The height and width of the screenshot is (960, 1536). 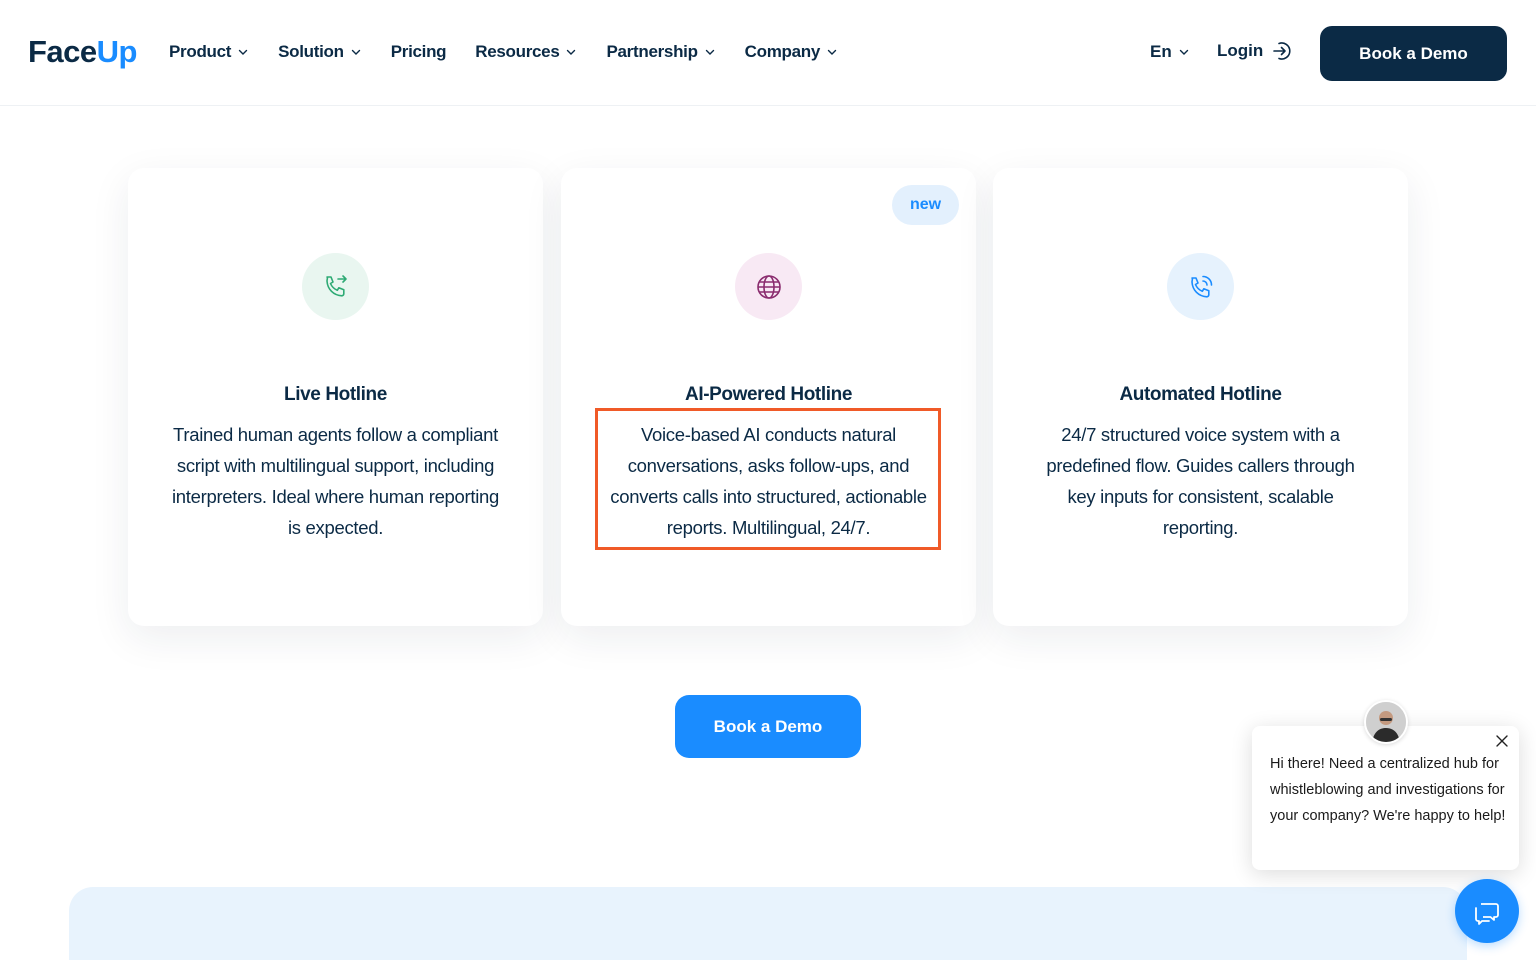 What do you see at coordinates (1282, 51) in the screenshot?
I see `login-arrow-icon` at bounding box center [1282, 51].